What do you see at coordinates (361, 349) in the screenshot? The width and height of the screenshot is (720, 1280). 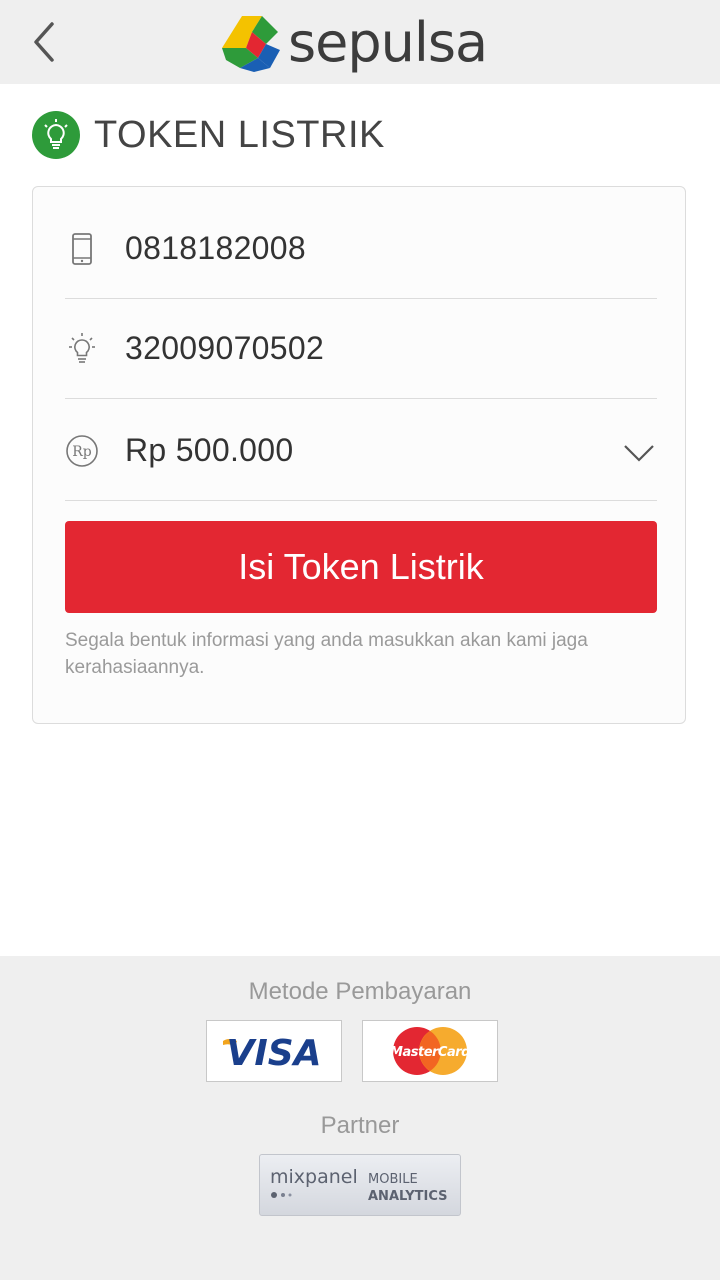 I see `meter-number-field: 32009070502` at bounding box center [361, 349].